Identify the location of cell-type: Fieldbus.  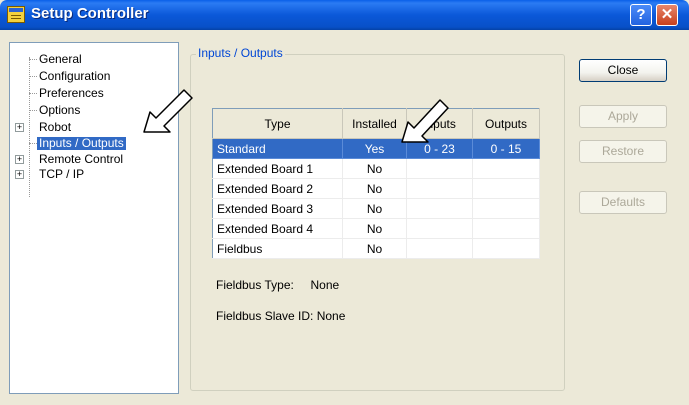
(277, 248).